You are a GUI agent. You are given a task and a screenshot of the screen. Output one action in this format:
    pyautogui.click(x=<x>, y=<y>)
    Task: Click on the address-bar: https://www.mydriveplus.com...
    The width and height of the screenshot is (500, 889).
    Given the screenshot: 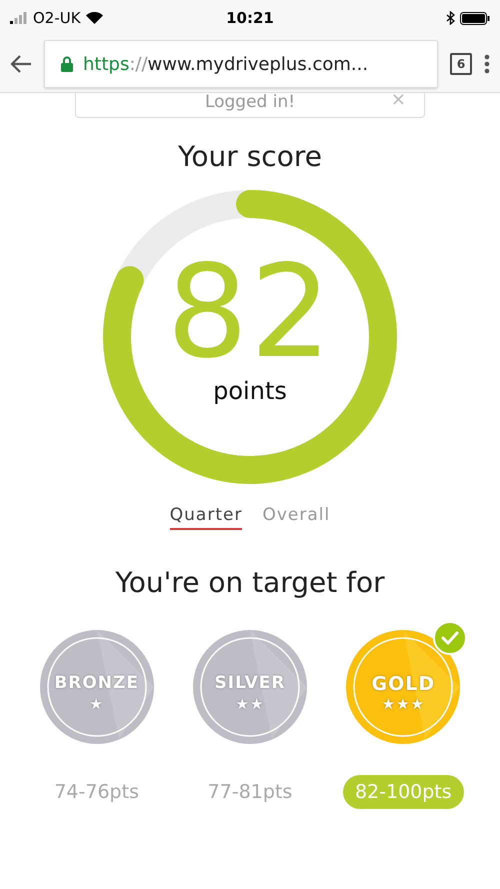 What is the action you would take?
    pyautogui.click(x=241, y=64)
    